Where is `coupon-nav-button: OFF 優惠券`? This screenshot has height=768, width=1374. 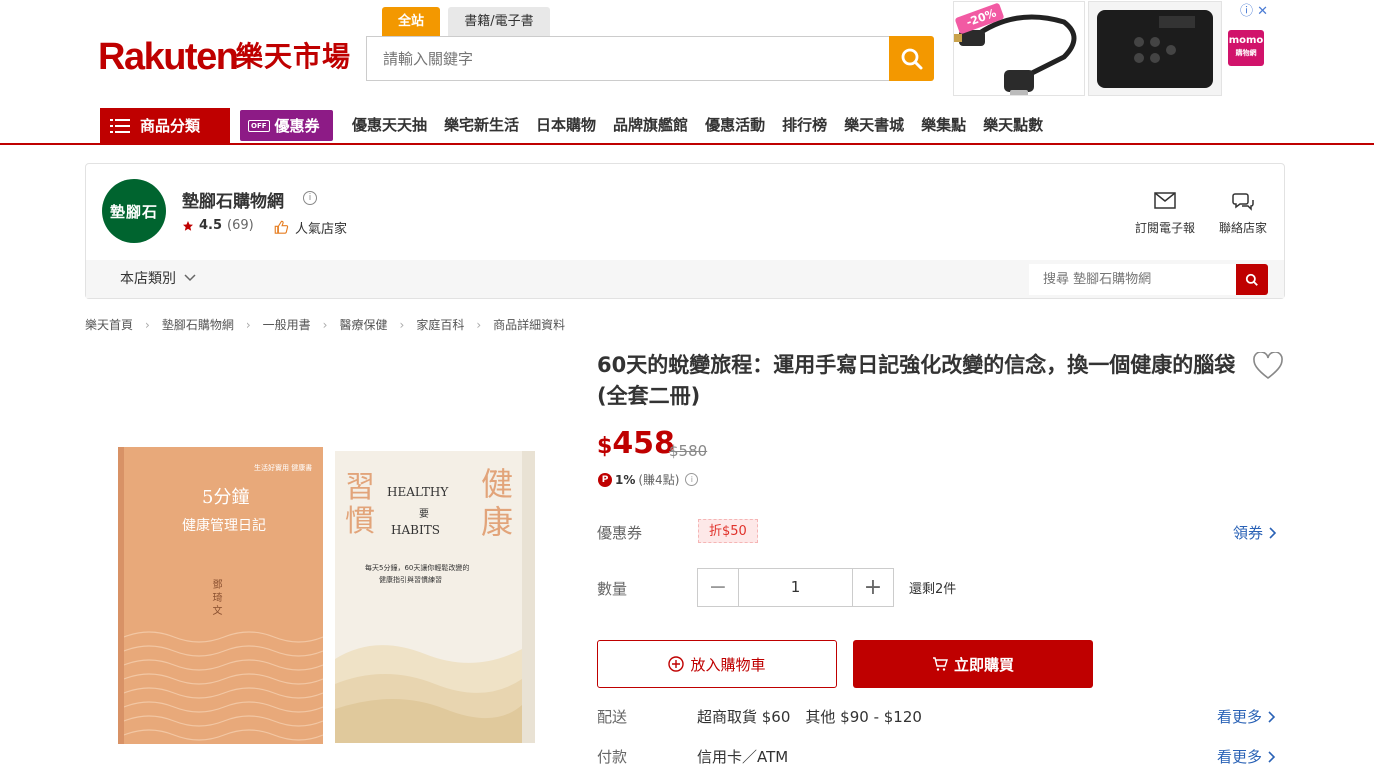
coupon-nav-button: OFF 優惠券 is located at coordinates (286, 125).